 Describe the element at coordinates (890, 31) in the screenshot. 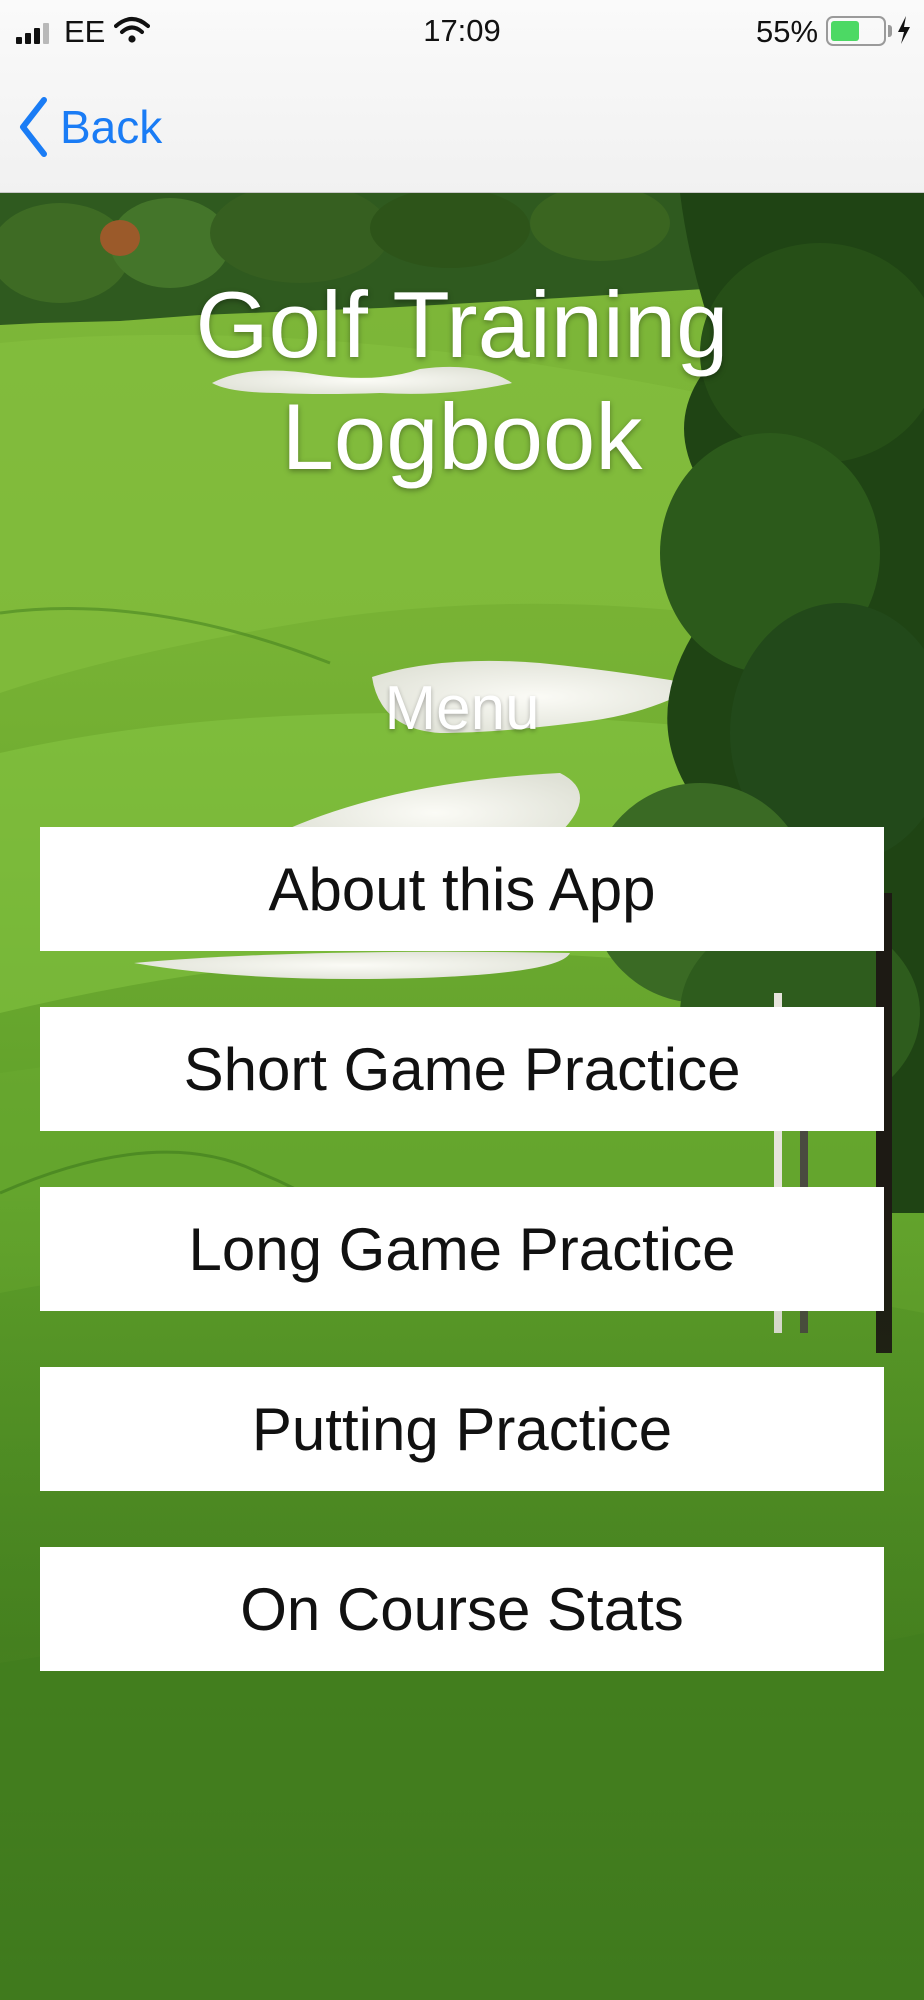

I see `battery-cap` at that location.